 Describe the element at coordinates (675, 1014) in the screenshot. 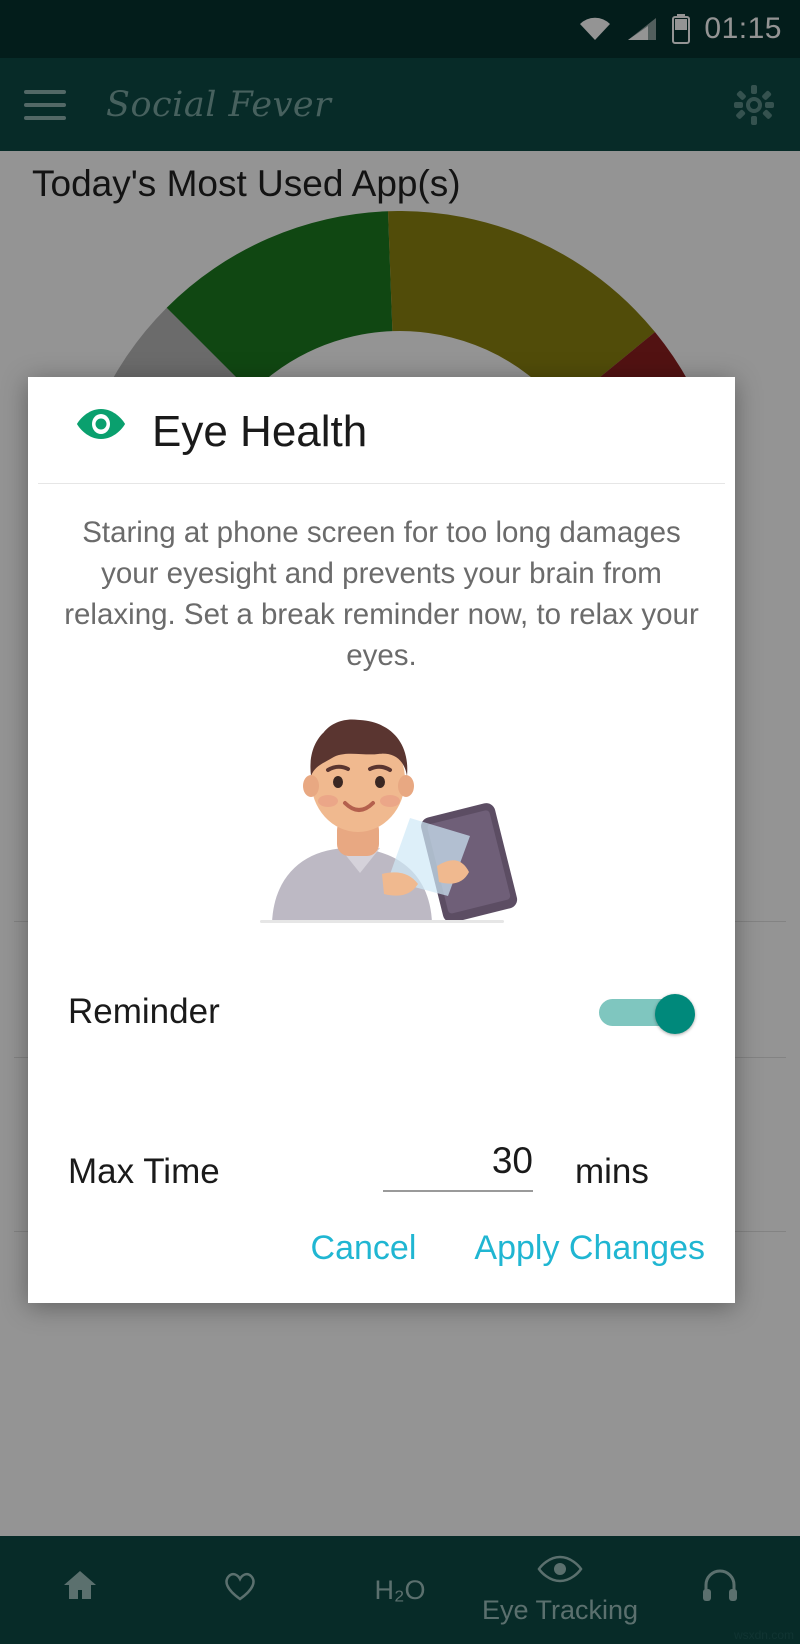

I see `toggle-knob` at that location.